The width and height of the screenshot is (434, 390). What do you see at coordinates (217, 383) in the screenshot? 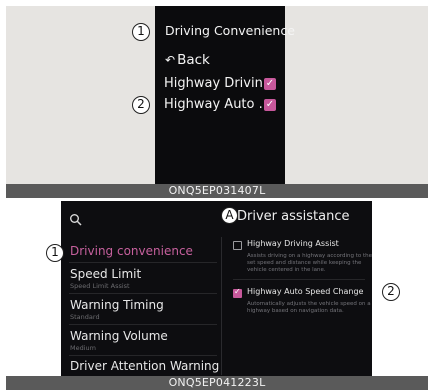
I see `figure-caption: ONQ5EP041223L` at bounding box center [217, 383].